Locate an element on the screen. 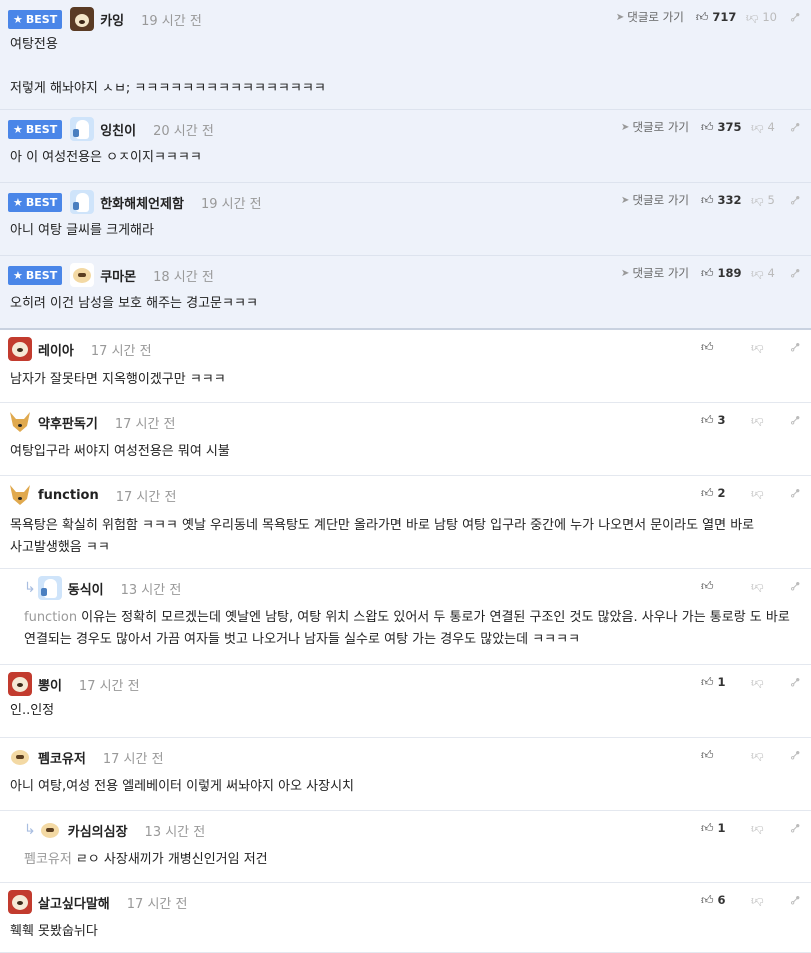 This screenshot has height=953, width=811. comment-header: 펨코유저 17 시간 전 is located at coordinates (86, 757).